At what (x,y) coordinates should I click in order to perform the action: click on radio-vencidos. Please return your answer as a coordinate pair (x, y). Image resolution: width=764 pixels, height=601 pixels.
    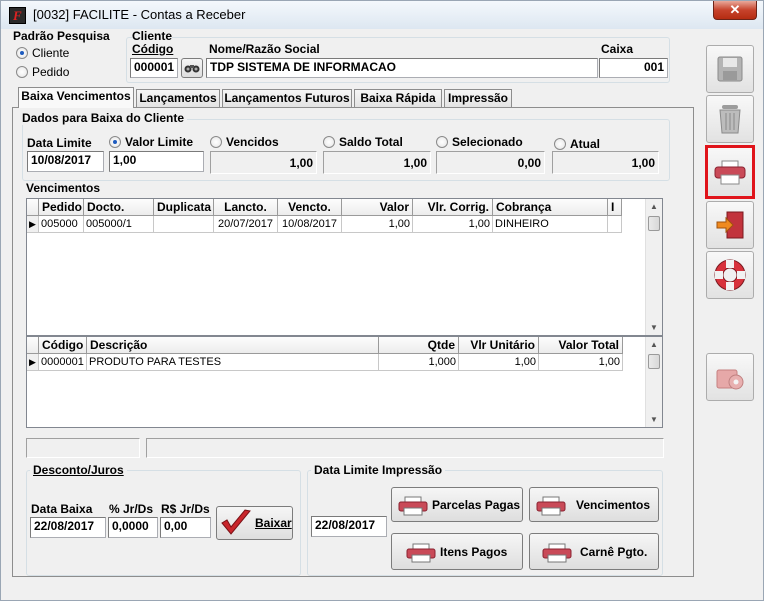
    Looking at the image, I should click on (216, 142).